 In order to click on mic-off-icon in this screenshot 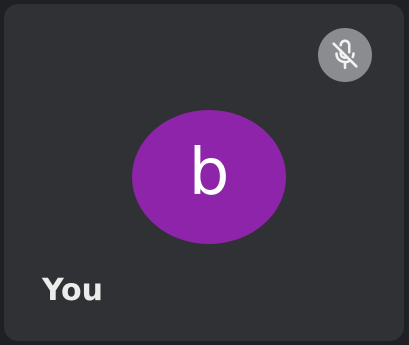, I will do `click(345, 54)`.